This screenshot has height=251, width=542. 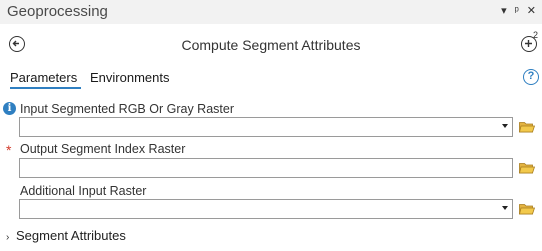 What do you see at coordinates (504, 11) in the screenshot?
I see `dropdown-icon: ▾` at bounding box center [504, 11].